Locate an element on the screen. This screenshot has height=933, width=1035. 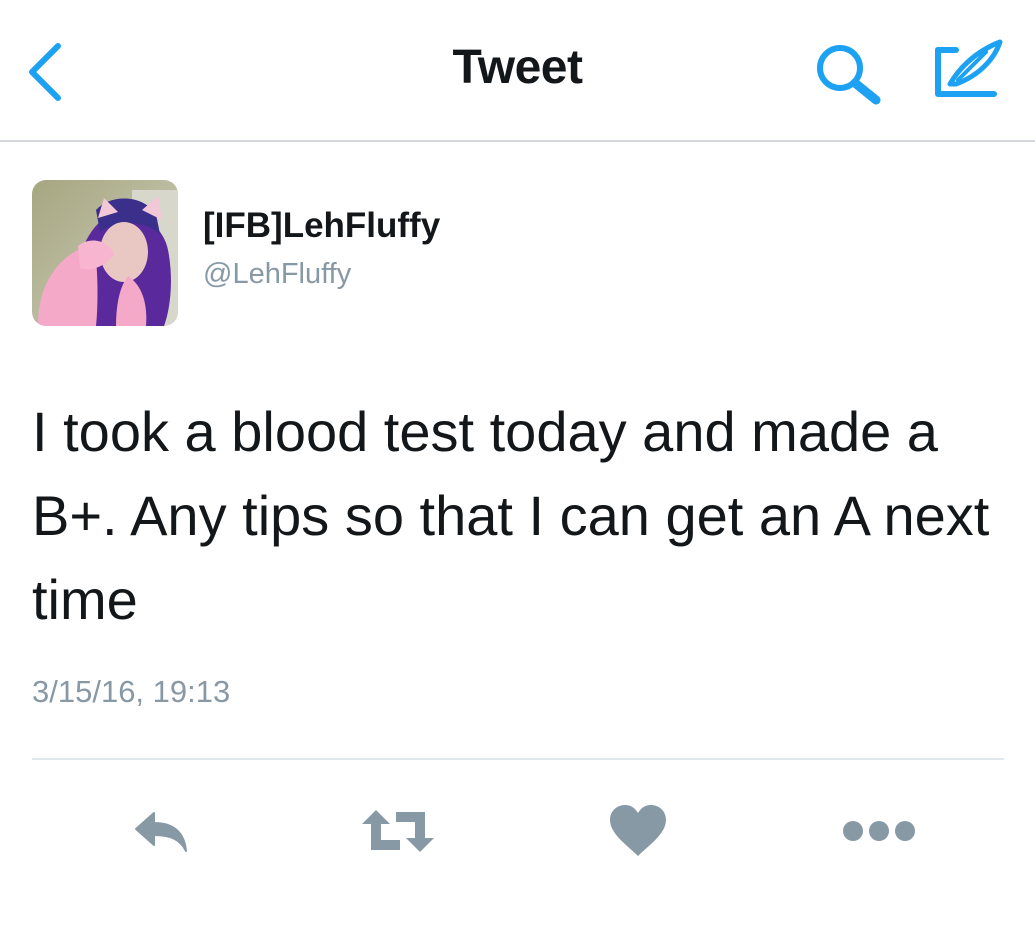
profile-photo is located at coordinates (105, 253).